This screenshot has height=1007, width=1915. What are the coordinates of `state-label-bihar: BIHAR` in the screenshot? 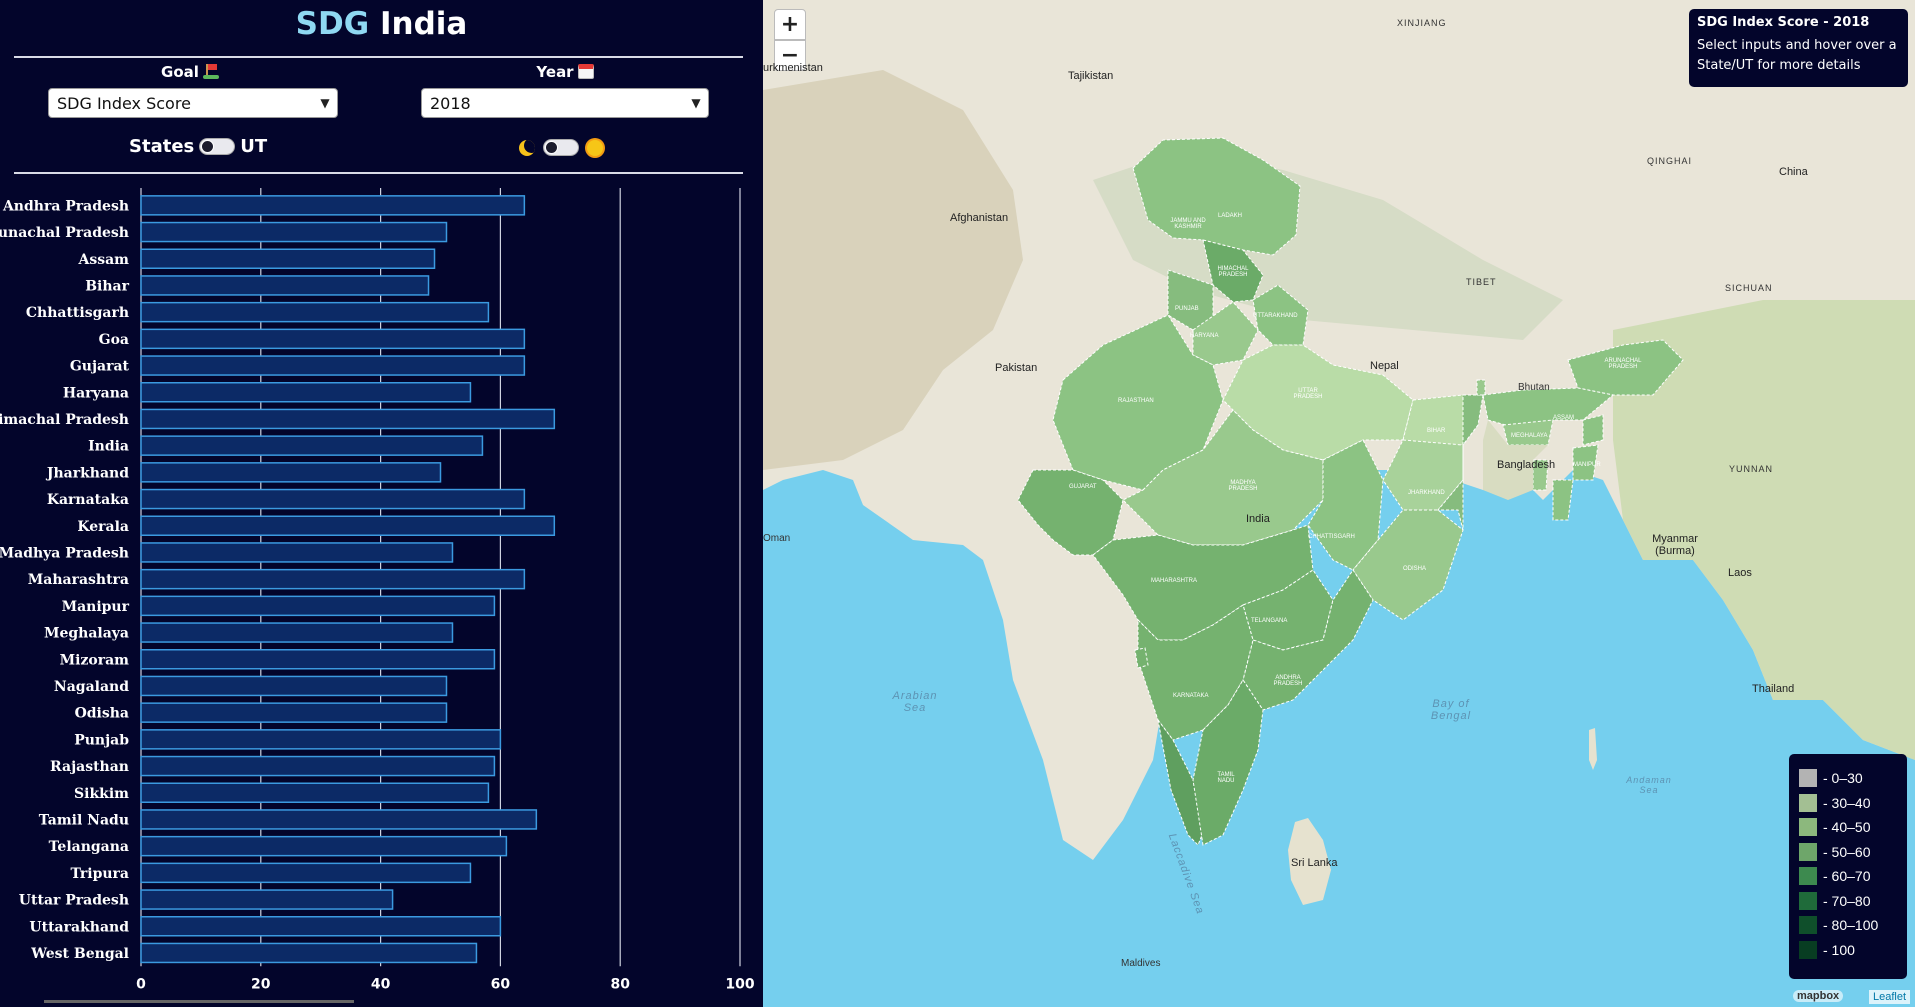 It's located at (1436, 431).